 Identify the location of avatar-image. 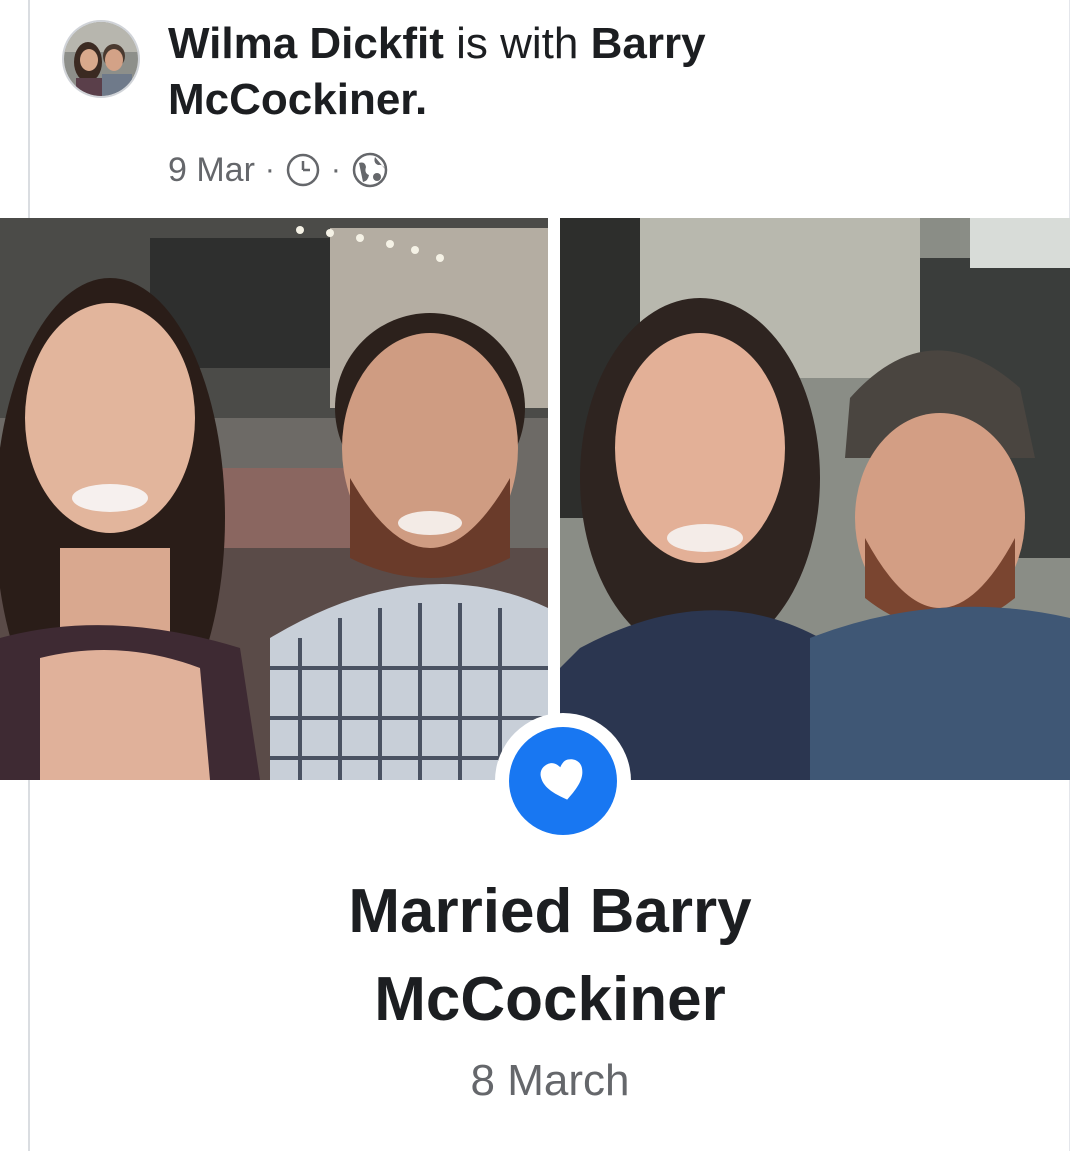
(101, 59).